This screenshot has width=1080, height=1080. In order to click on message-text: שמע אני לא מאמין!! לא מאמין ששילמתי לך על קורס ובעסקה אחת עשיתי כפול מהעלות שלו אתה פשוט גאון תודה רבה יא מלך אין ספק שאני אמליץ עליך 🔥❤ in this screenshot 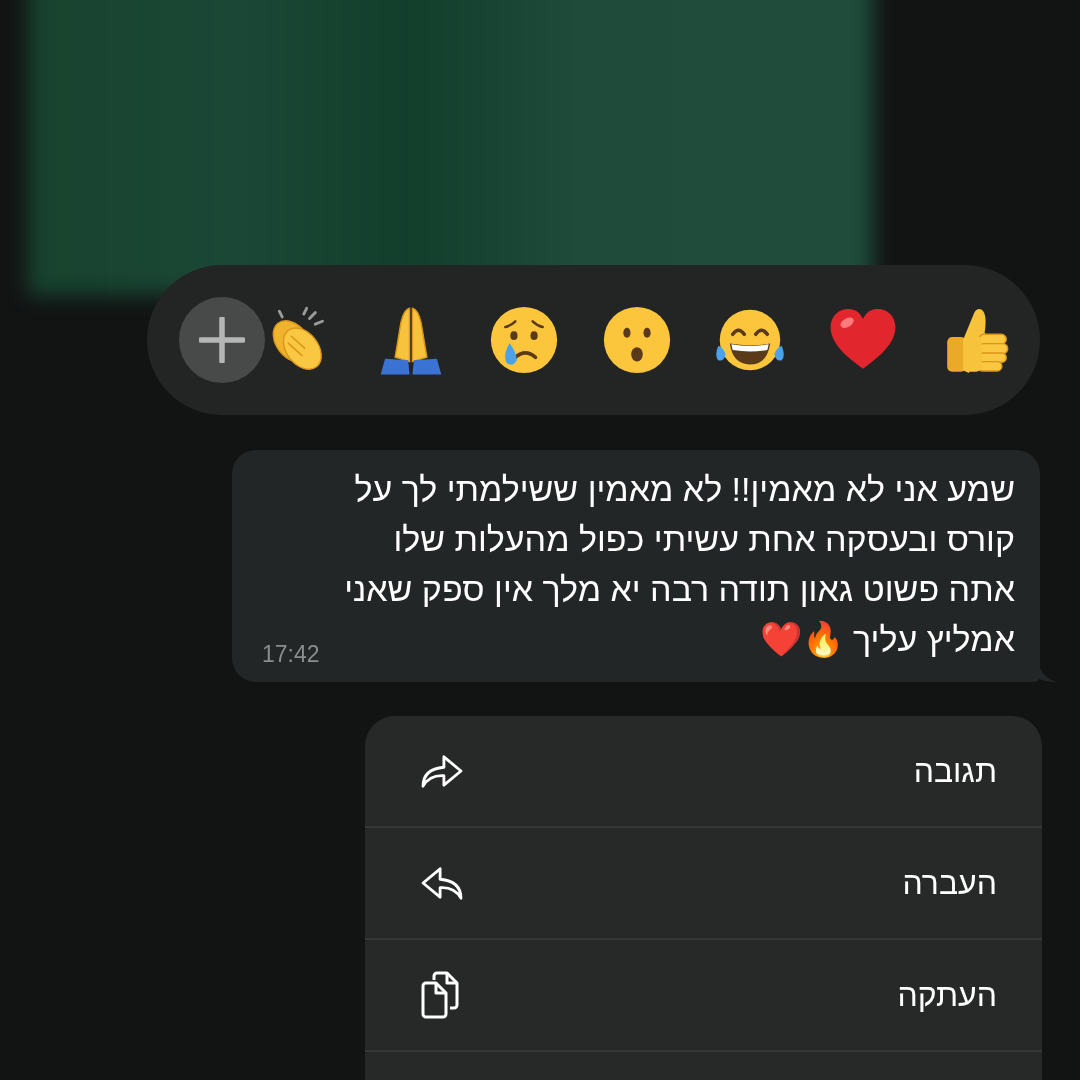, I will do `click(679, 564)`.